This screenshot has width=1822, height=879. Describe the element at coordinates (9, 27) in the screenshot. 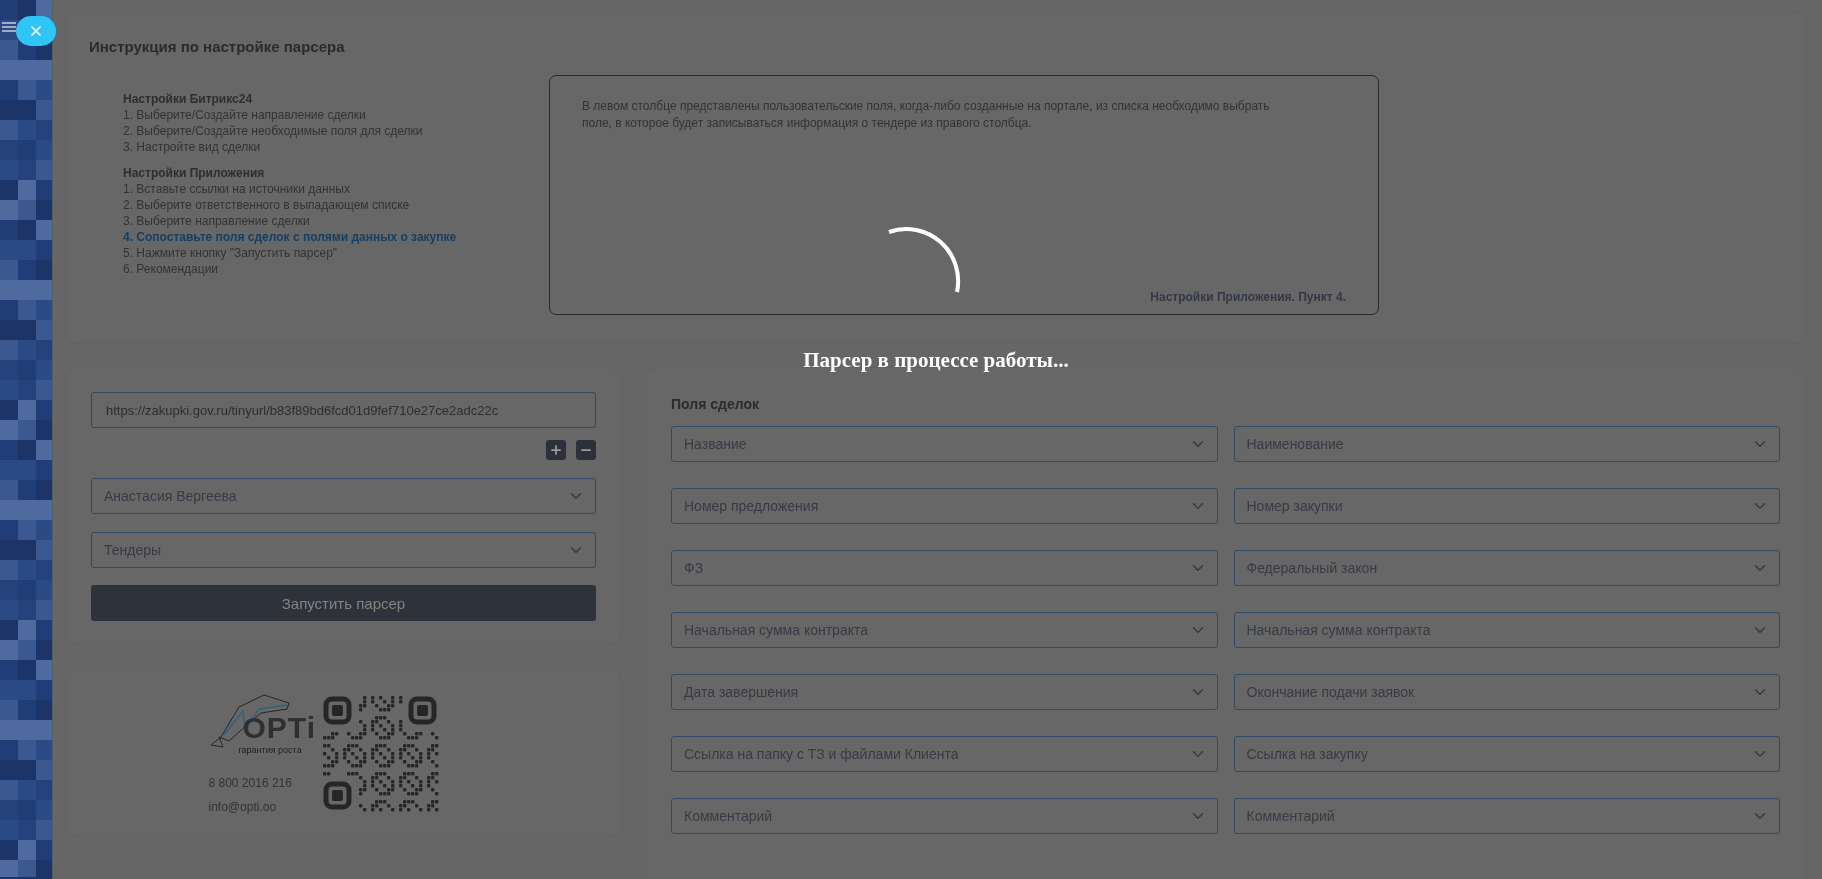

I see `menu-icon` at that location.